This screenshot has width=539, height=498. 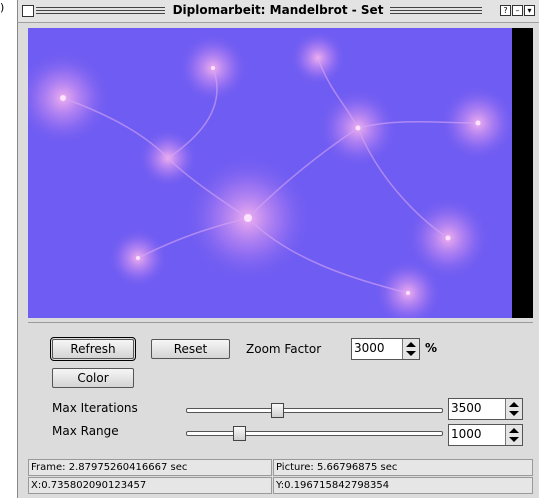 I want to click on title-stripes-right, so click(x=436, y=11).